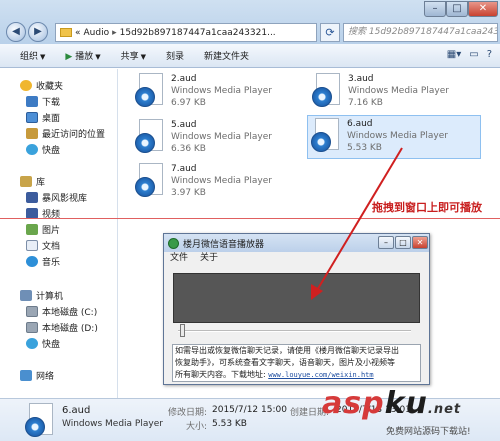  Describe the element at coordinates (32, 117) in the screenshot. I see `desktop-icon` at that location.